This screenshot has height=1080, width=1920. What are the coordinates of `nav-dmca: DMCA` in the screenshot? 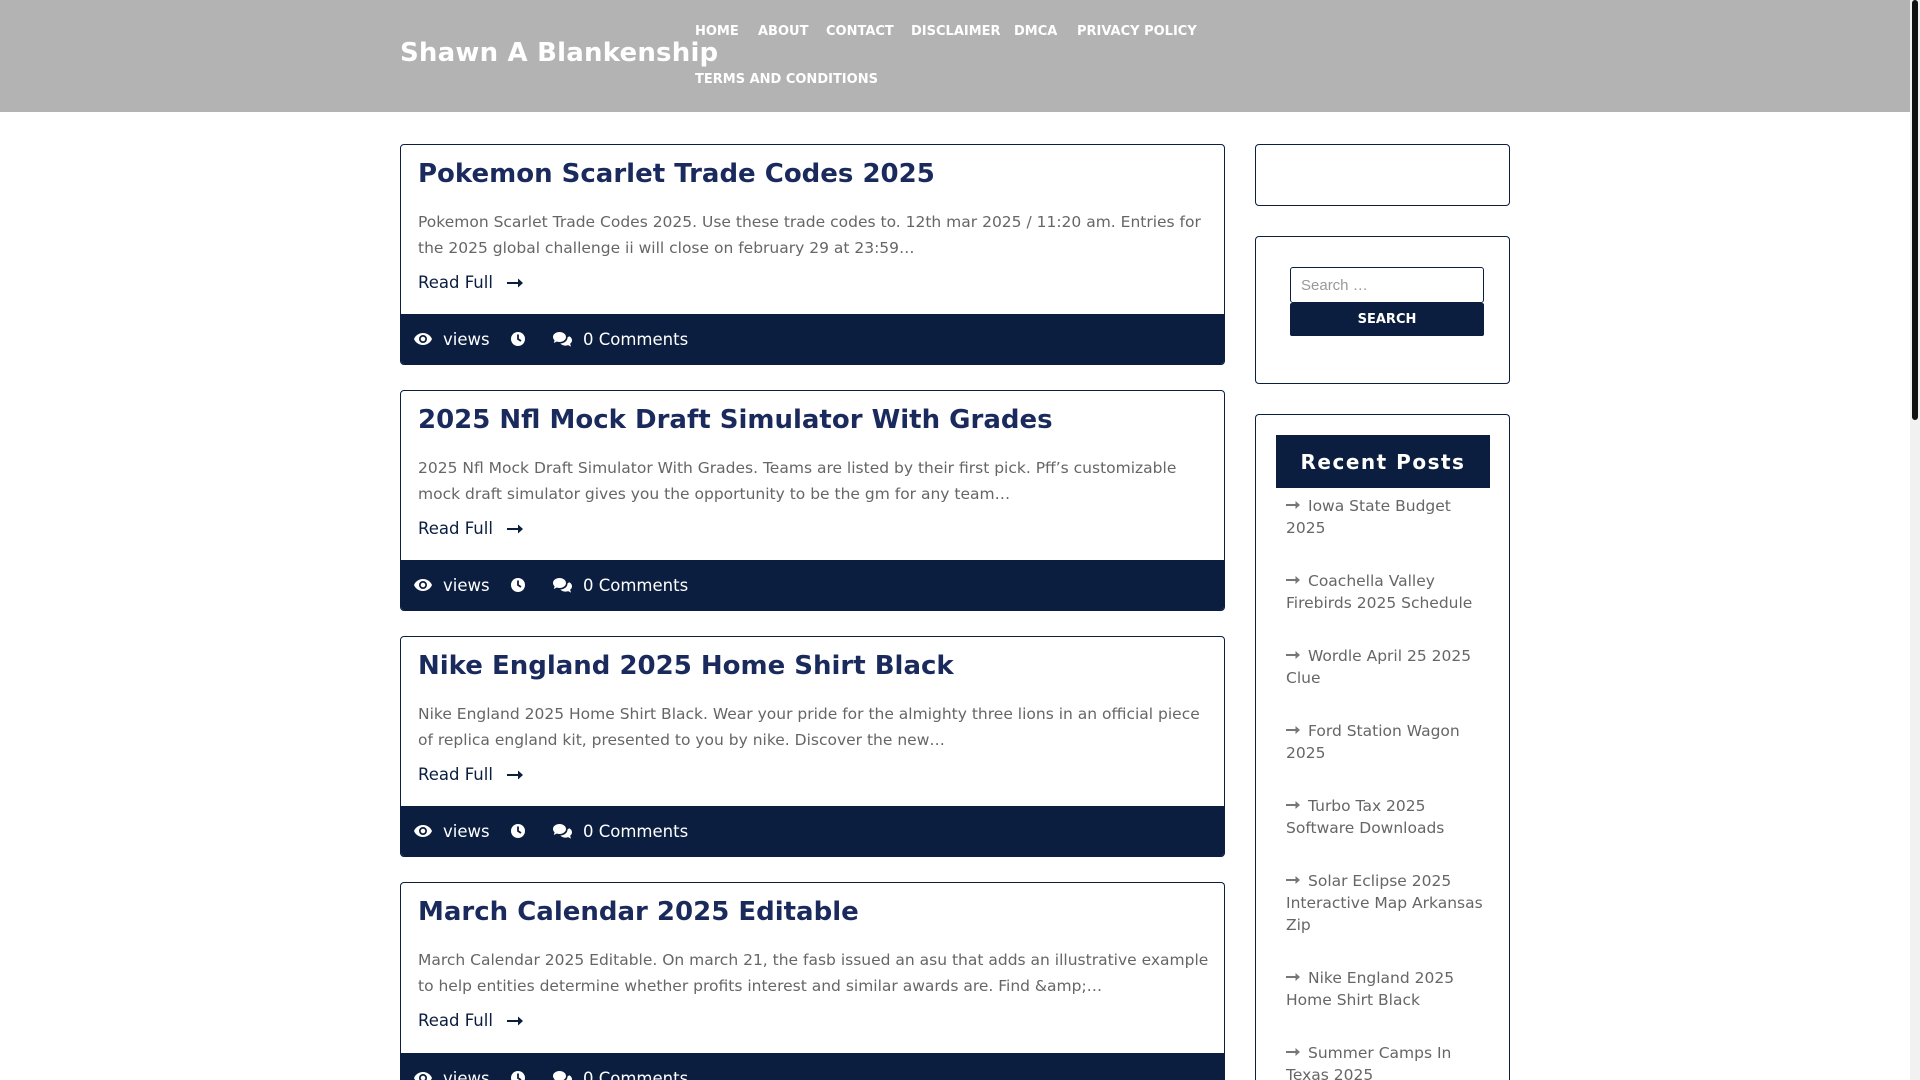 It's located at (1035, 31).